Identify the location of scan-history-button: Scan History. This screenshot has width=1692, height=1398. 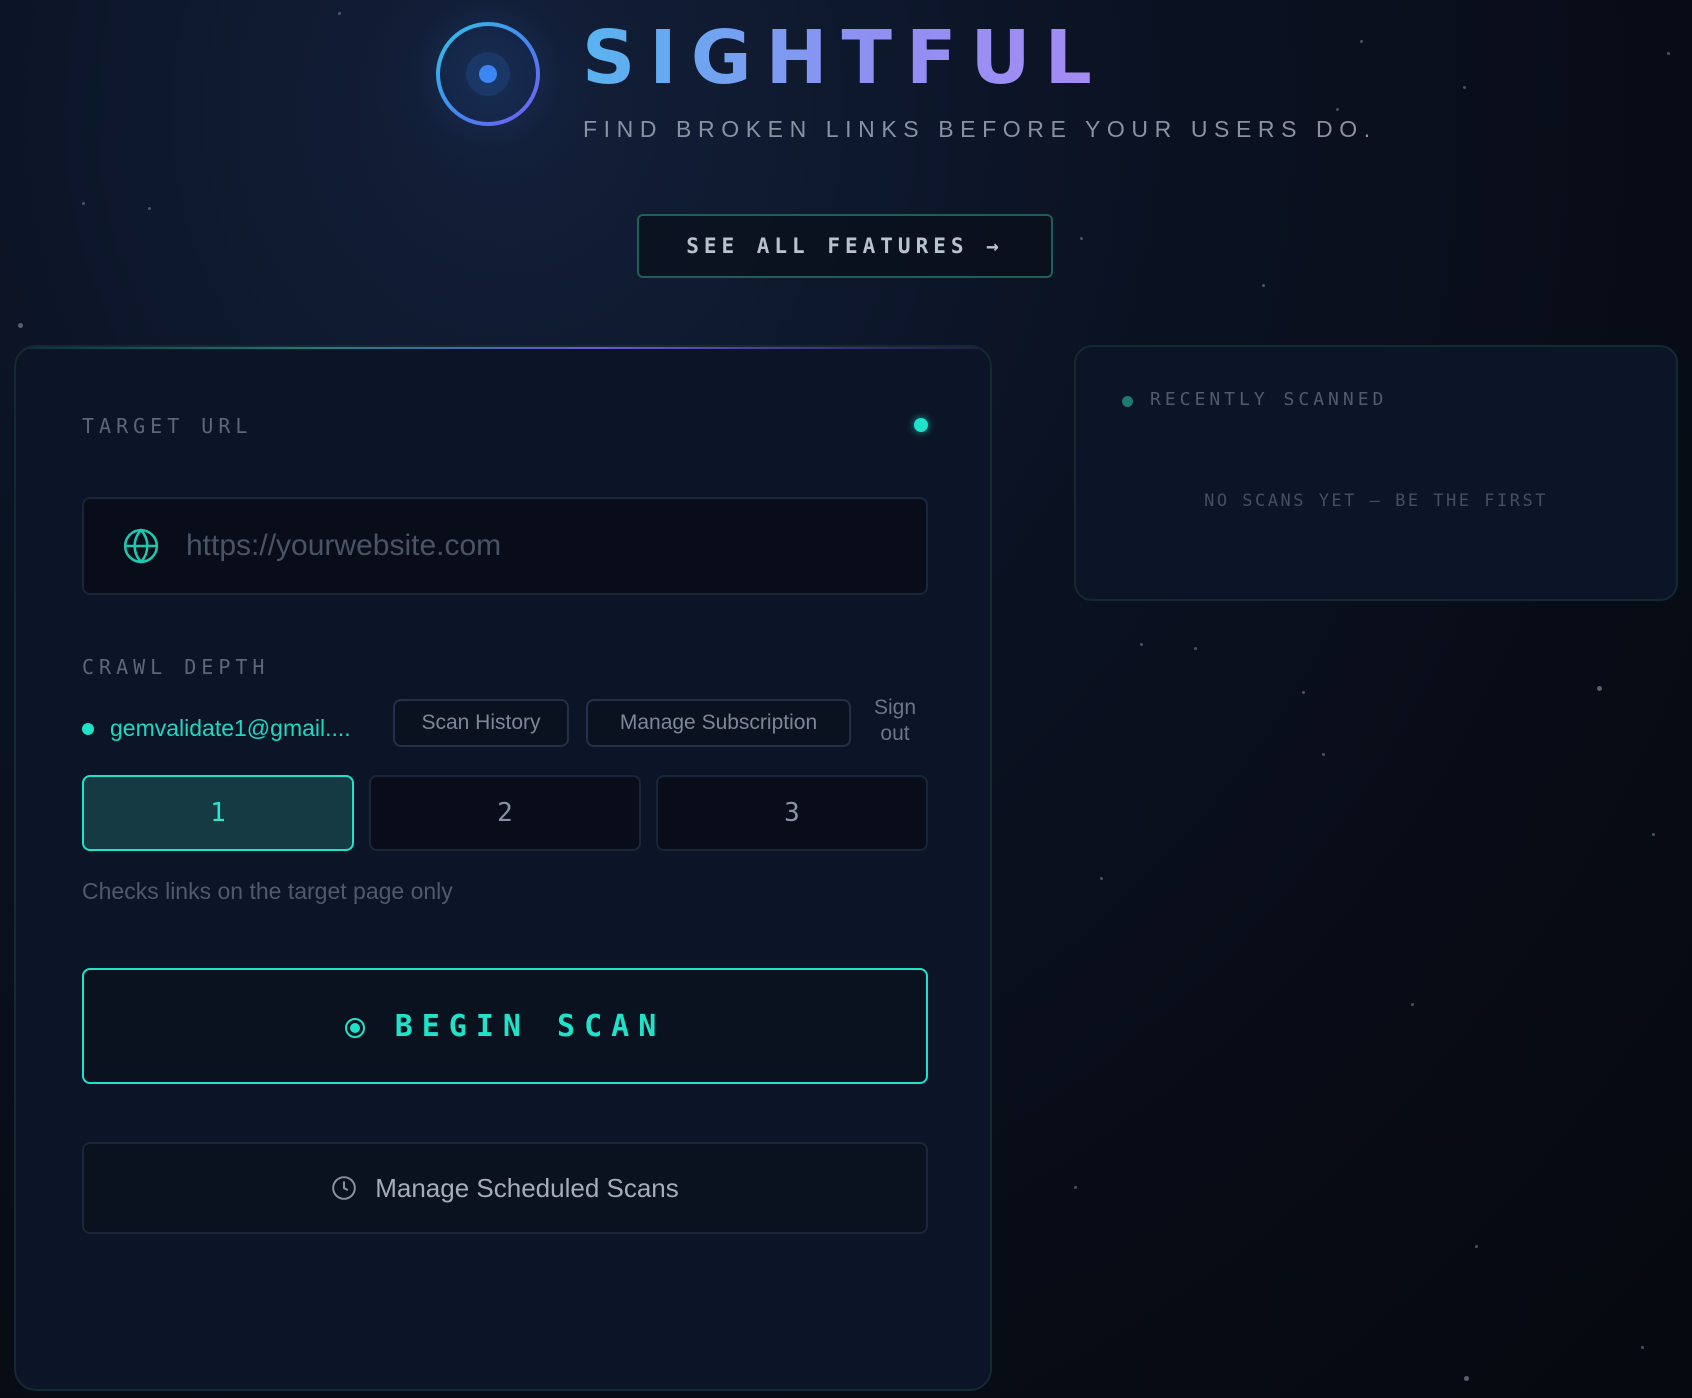
(481, 723).